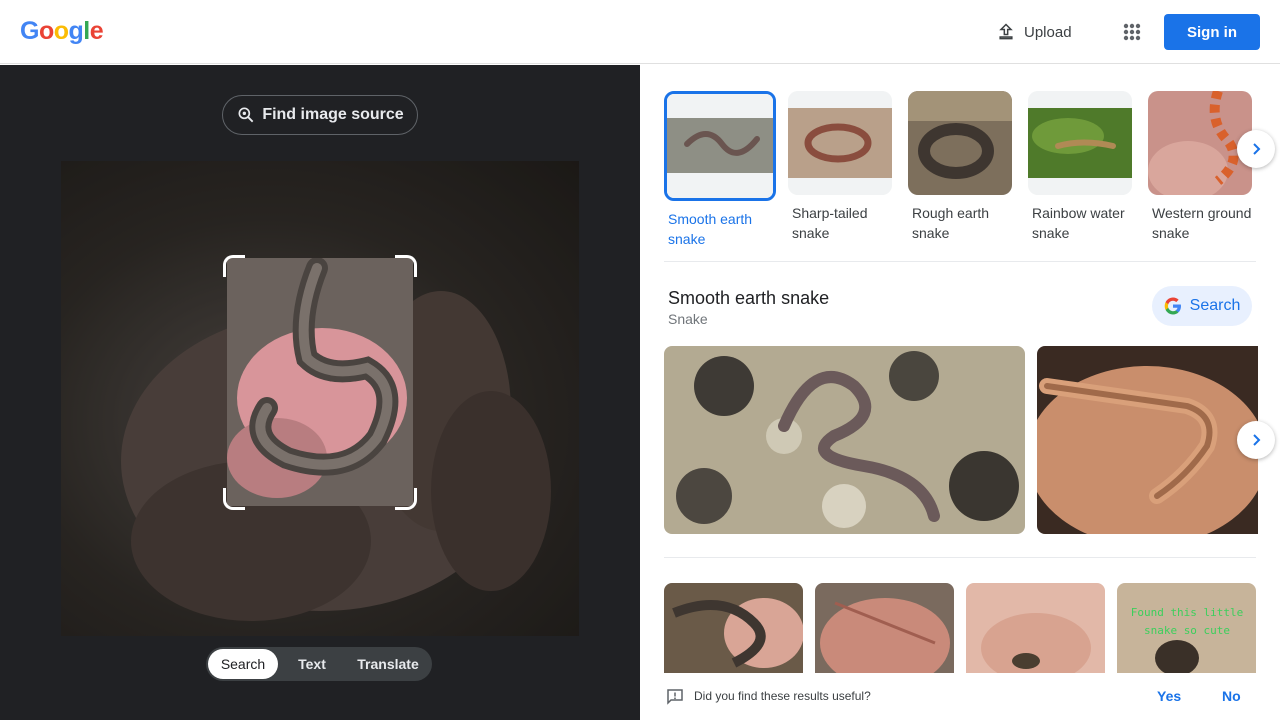 This screenshot has width=1280, height=720. I want to click on result-chip-rainbow-water-snake: Rainbow water snake, so click(1084, 167).